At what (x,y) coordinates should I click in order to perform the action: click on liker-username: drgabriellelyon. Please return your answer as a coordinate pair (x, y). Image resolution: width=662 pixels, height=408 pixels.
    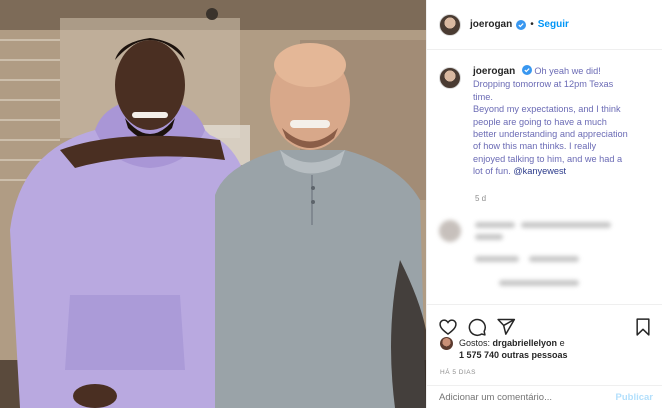
    Looking at the image, I should click on (525, 343).